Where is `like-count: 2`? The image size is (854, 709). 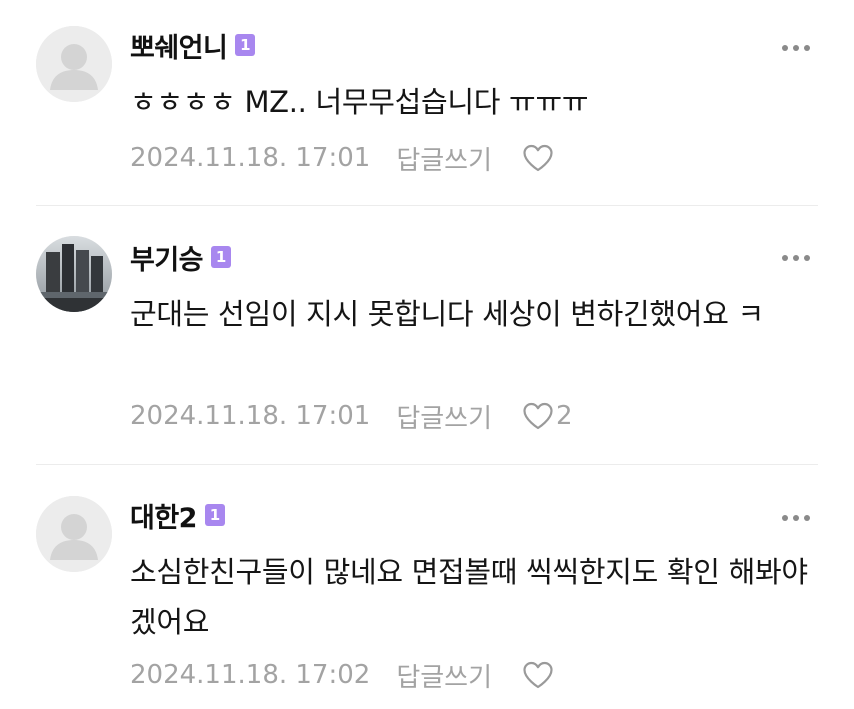 like-count: 2 is located at coordinates (564, 416).